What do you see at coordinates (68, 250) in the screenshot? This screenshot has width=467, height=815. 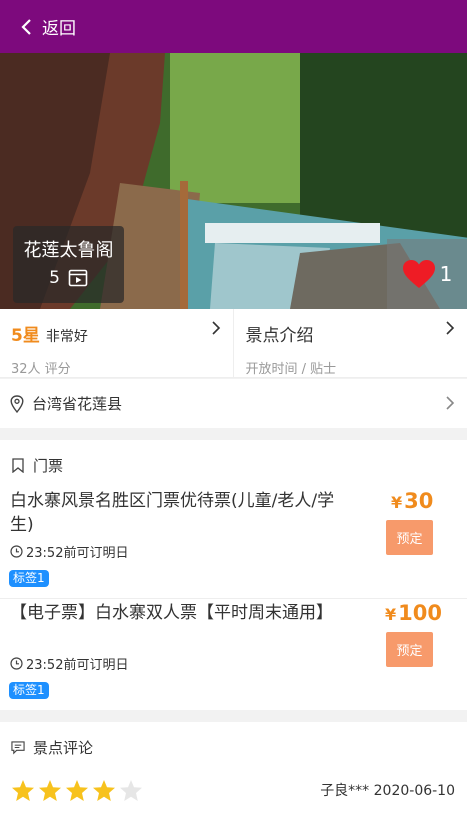 I see `spot-name: 花莲太鲁阁` at bounding box center [68, 250].